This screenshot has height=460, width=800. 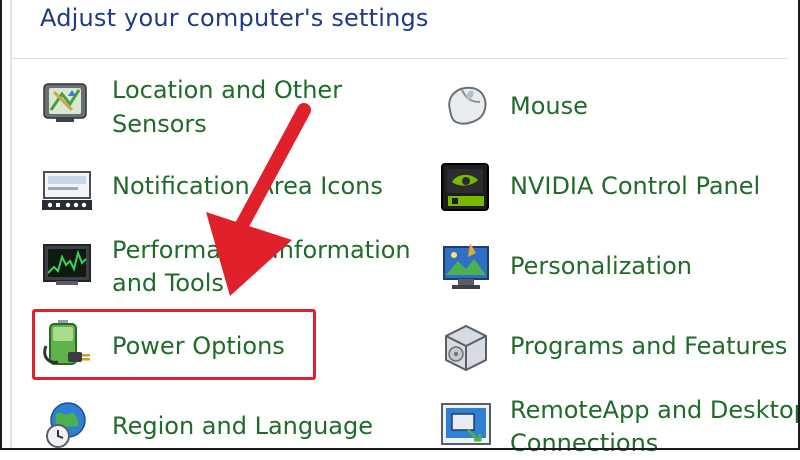 I want to click on remote-desktop-icon, so click(x=466, y=425).